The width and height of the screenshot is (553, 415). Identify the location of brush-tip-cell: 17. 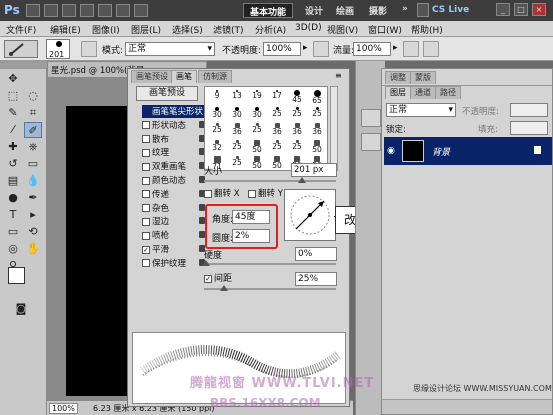
(277, 97).